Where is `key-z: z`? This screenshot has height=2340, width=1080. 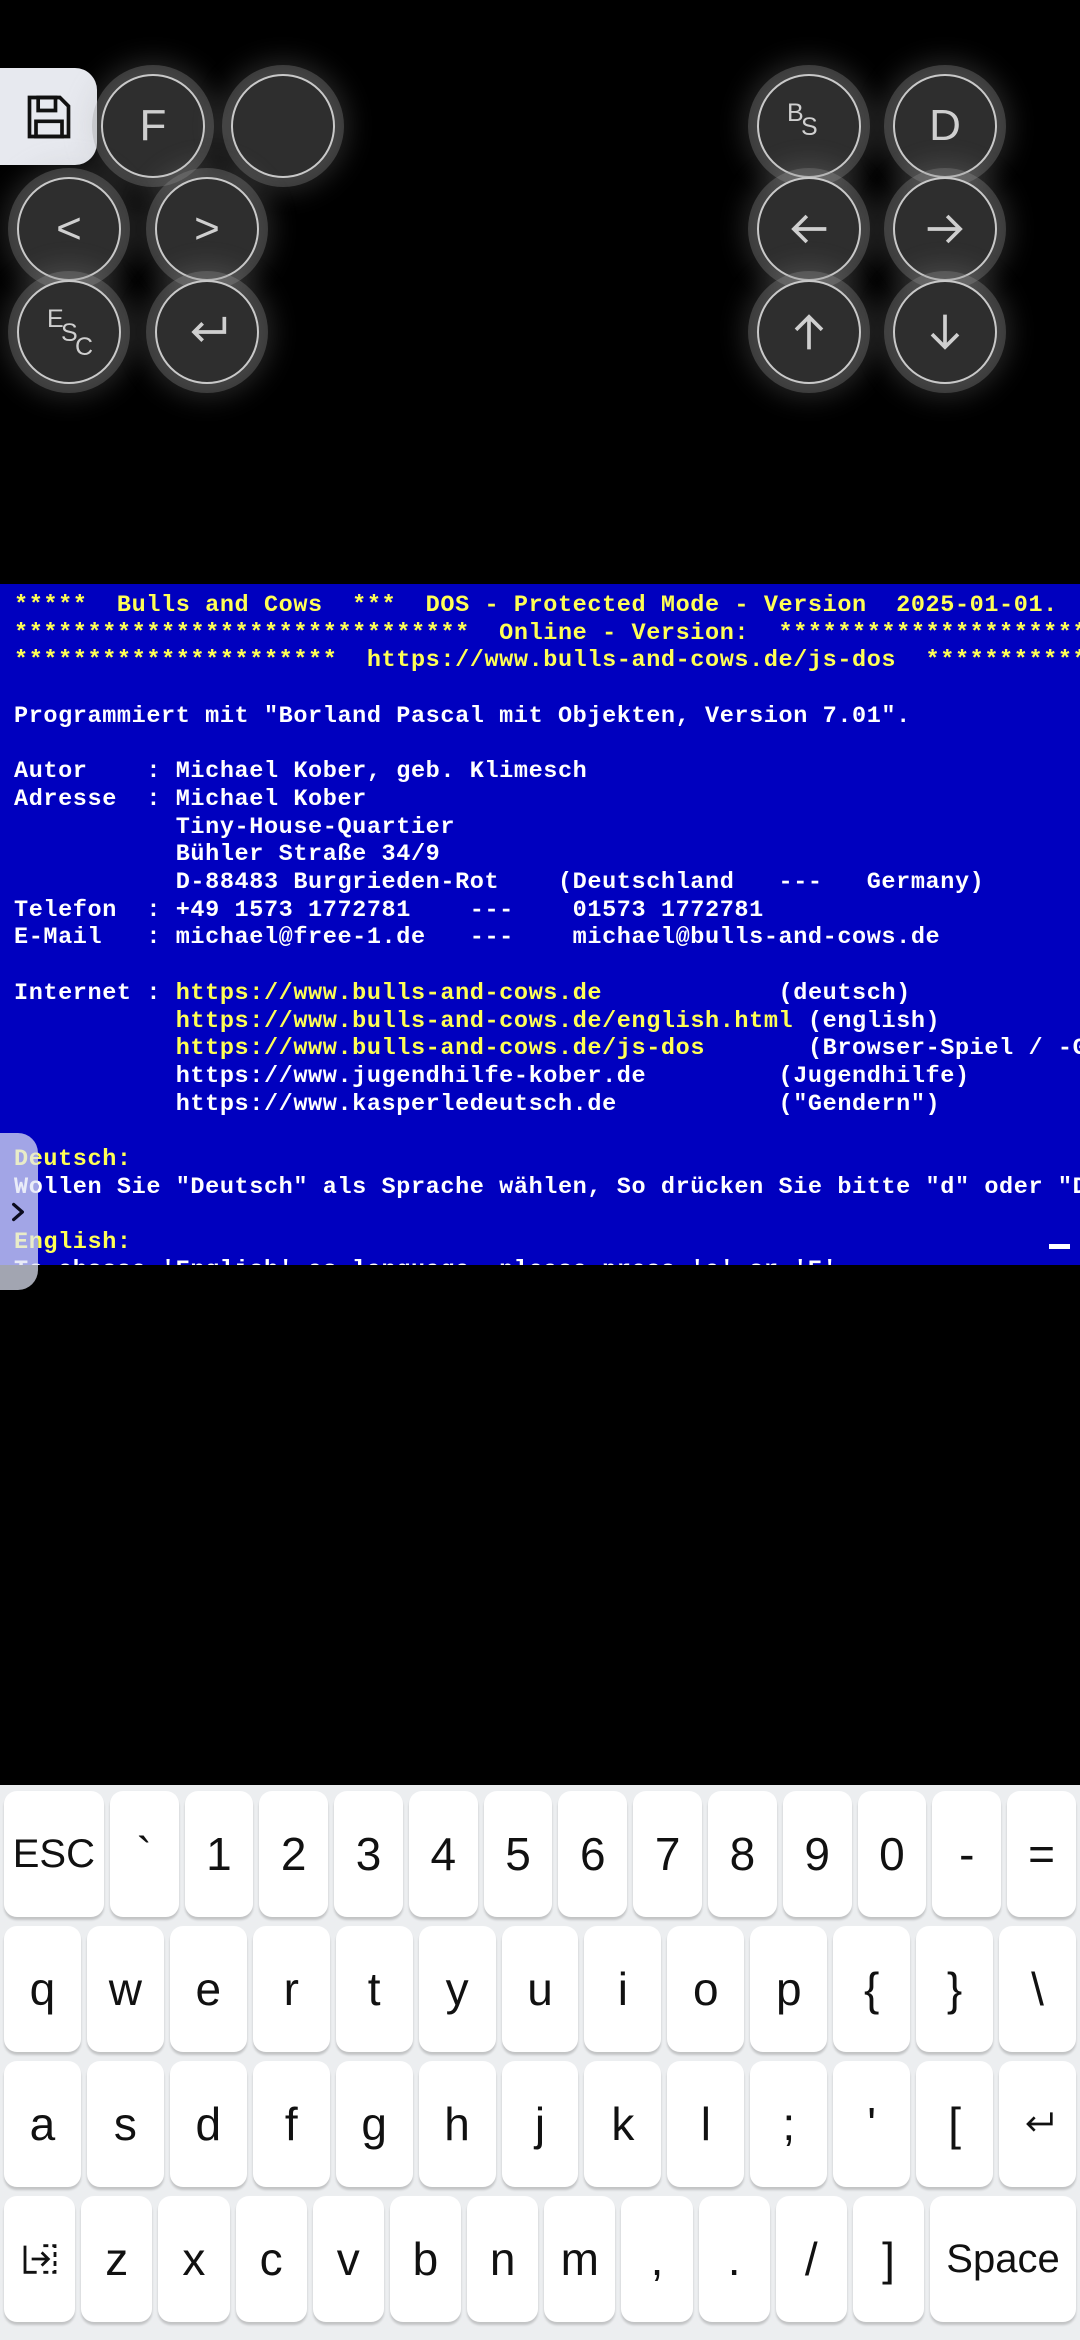
key-z: z is located at coordinates (117, 2259).